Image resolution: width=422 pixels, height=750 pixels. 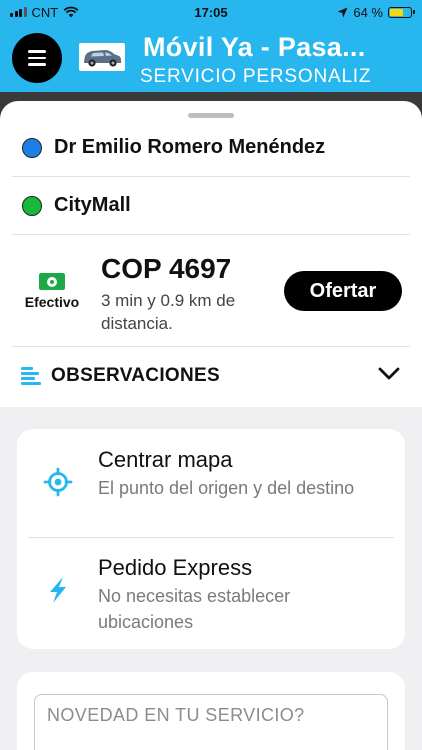 I want to click on battery-icon, so click(x=401, y=12).